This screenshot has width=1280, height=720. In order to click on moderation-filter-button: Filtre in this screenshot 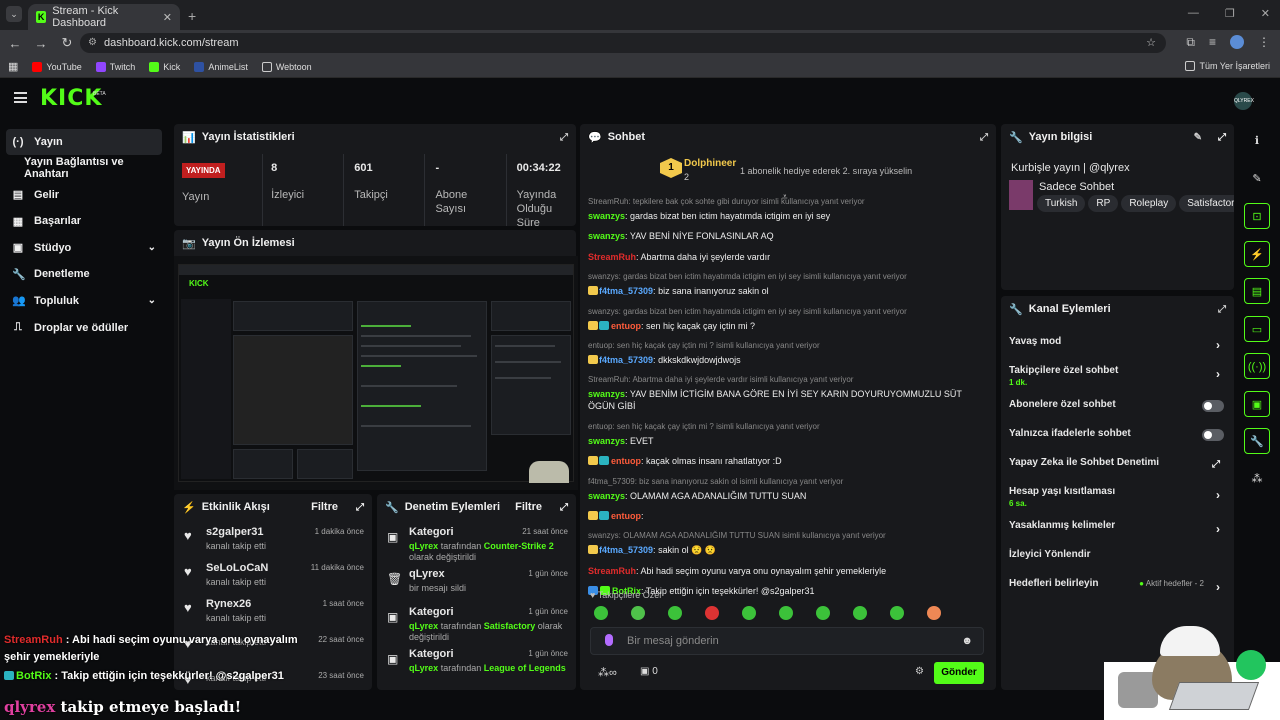, I will do `click(528, 507)`.